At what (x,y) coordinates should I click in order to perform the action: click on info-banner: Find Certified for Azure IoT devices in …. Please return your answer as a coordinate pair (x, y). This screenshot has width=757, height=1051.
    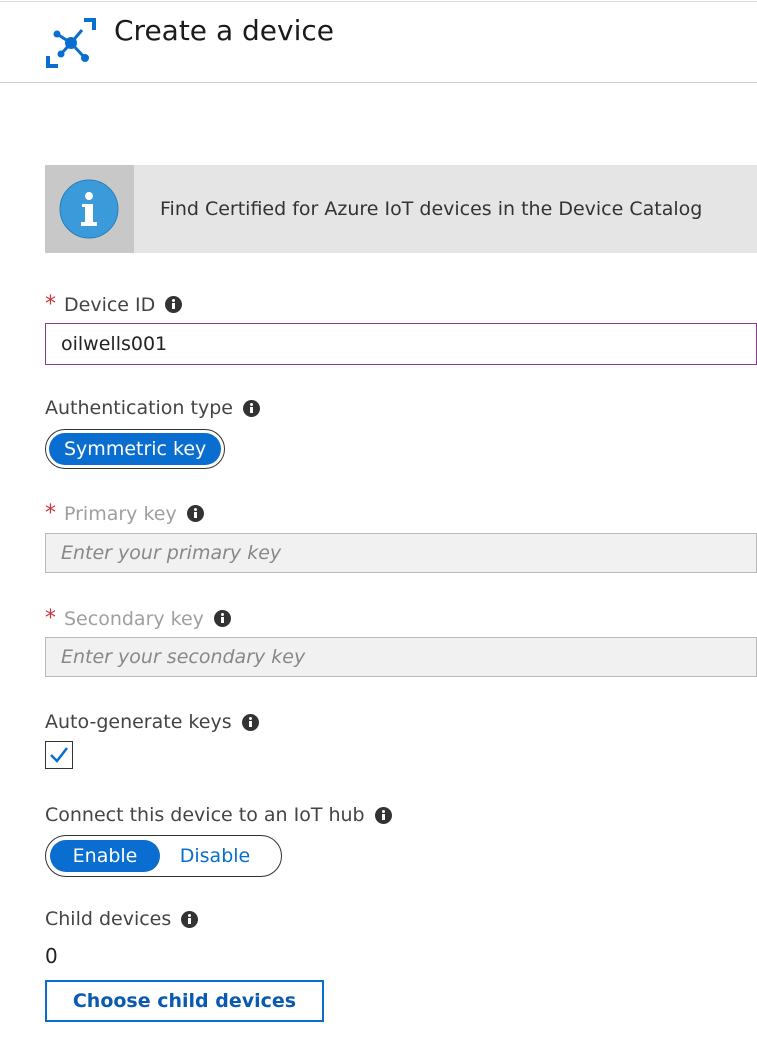
    Looking at the image, I should click on (401, 209).